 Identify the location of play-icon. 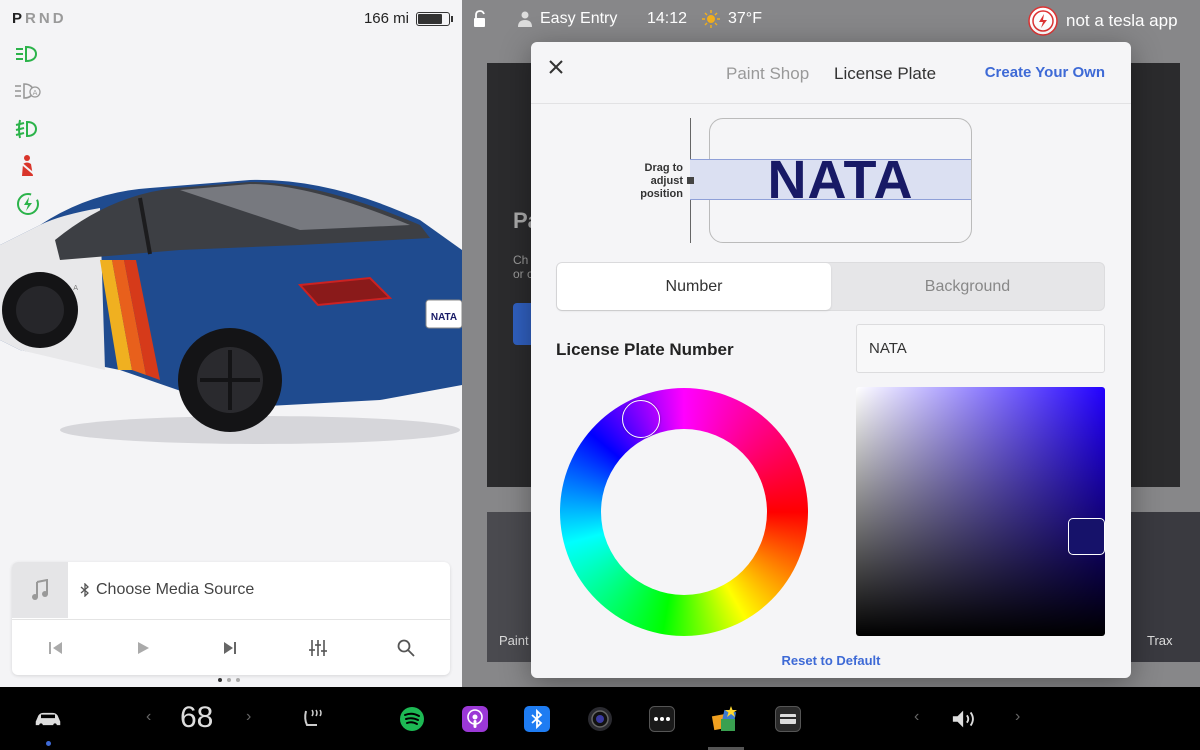
(143, 648).